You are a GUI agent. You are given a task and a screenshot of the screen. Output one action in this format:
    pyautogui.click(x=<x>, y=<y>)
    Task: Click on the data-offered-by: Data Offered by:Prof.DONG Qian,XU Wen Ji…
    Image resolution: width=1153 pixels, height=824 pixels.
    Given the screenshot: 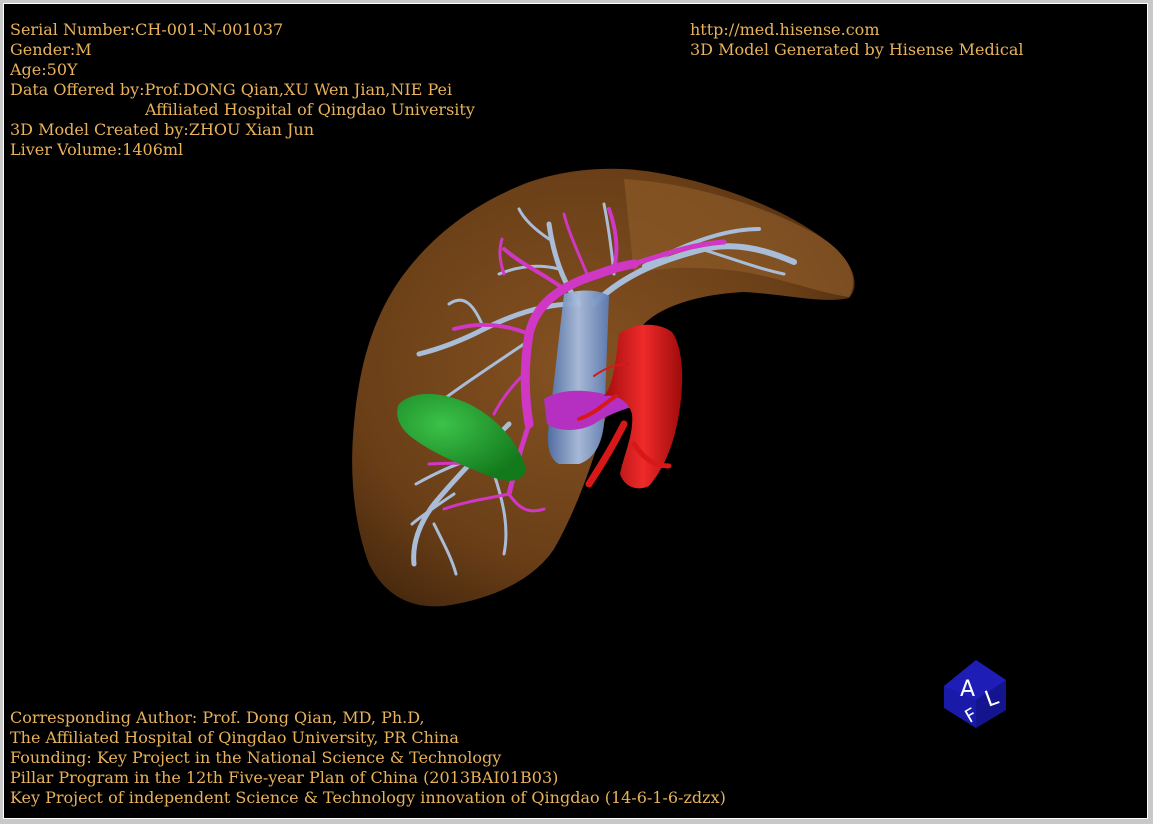 What is the action you would take?
    pyautogui.click(x=231, y=89)
    